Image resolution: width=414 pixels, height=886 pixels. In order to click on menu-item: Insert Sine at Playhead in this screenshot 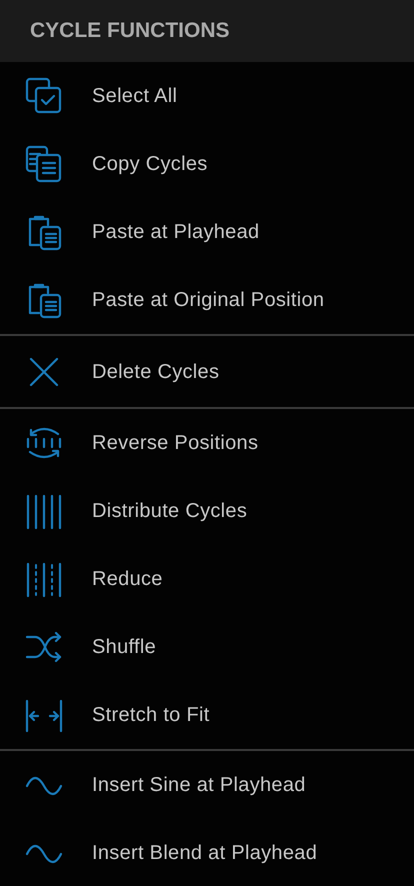, I will do `click(207, 785)`.